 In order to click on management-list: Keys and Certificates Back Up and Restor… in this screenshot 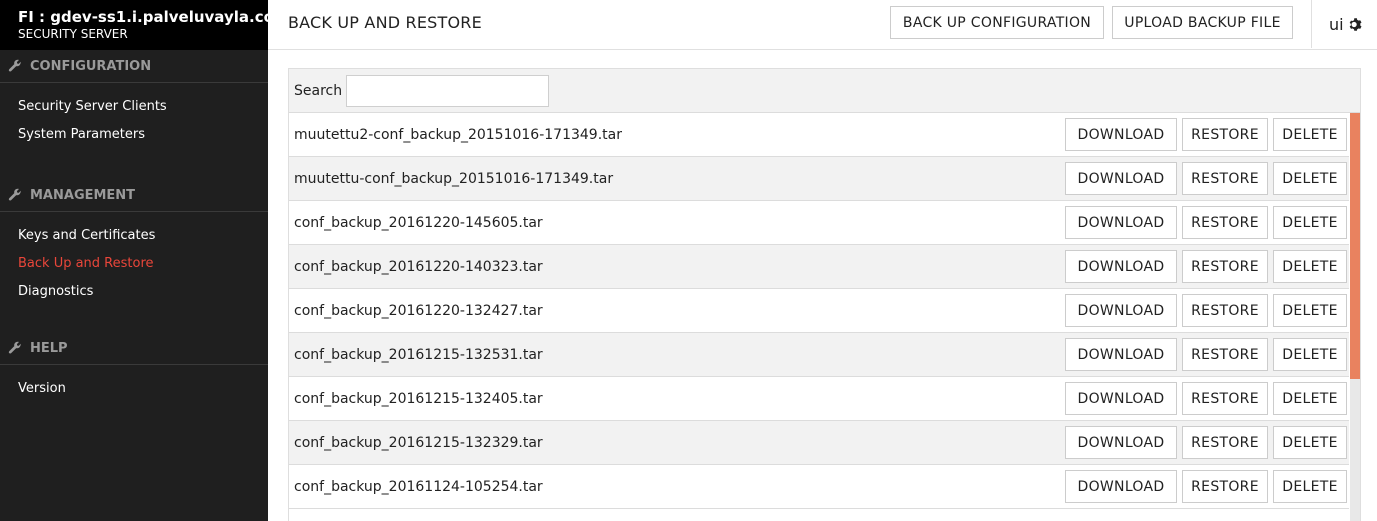, I will do `click(134, 266)`.